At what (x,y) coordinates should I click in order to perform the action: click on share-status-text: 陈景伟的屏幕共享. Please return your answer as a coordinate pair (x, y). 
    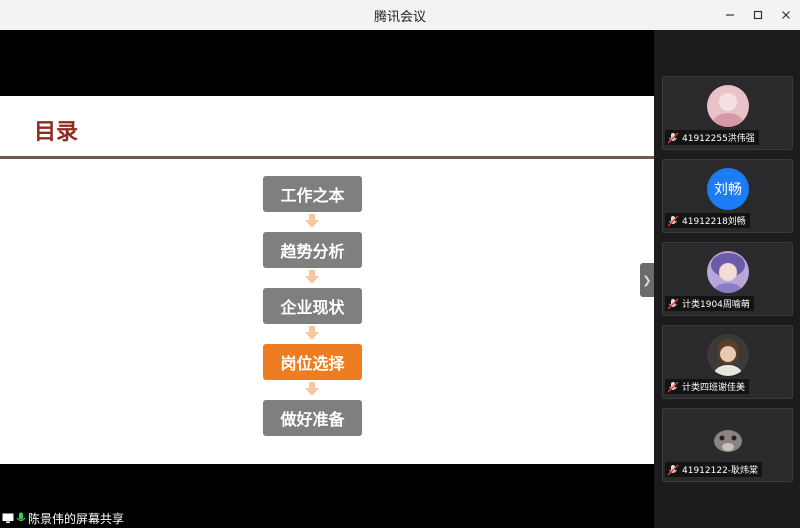
    Looking at the image, I should click on (76, 518).